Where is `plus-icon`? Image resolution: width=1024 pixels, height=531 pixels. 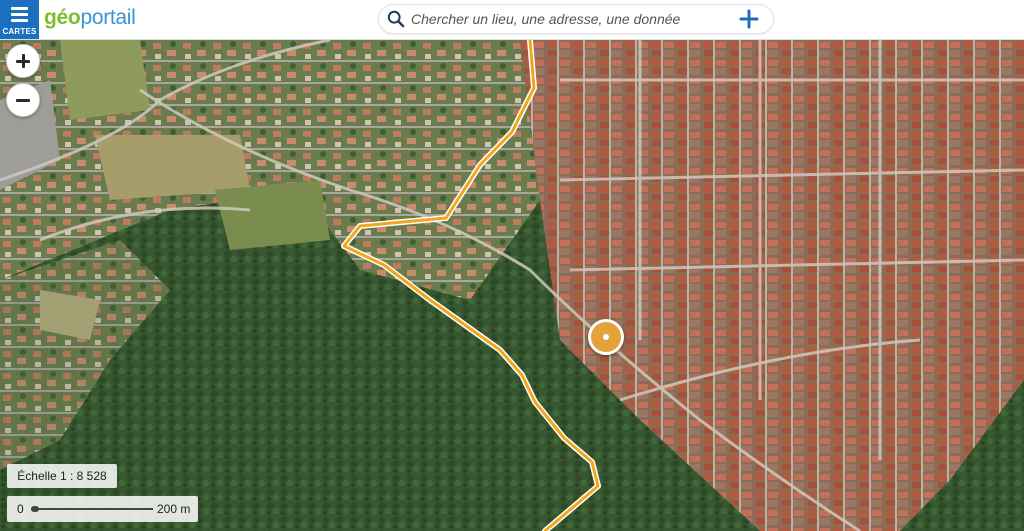 plus-icon is located at coordinates (749, 19).